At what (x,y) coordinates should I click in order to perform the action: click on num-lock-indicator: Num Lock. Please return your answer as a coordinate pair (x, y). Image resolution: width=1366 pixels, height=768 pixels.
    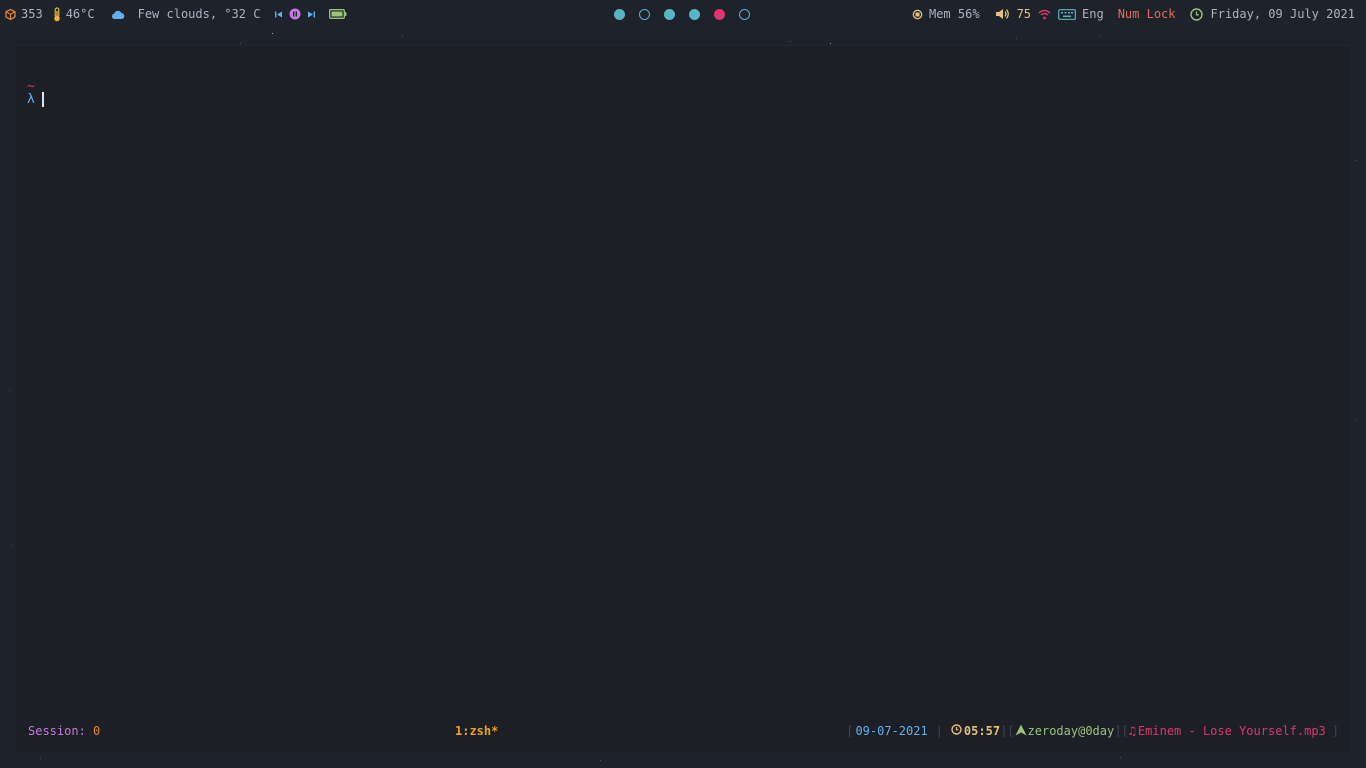
    Looking at the image, I should click on (1147, 14).